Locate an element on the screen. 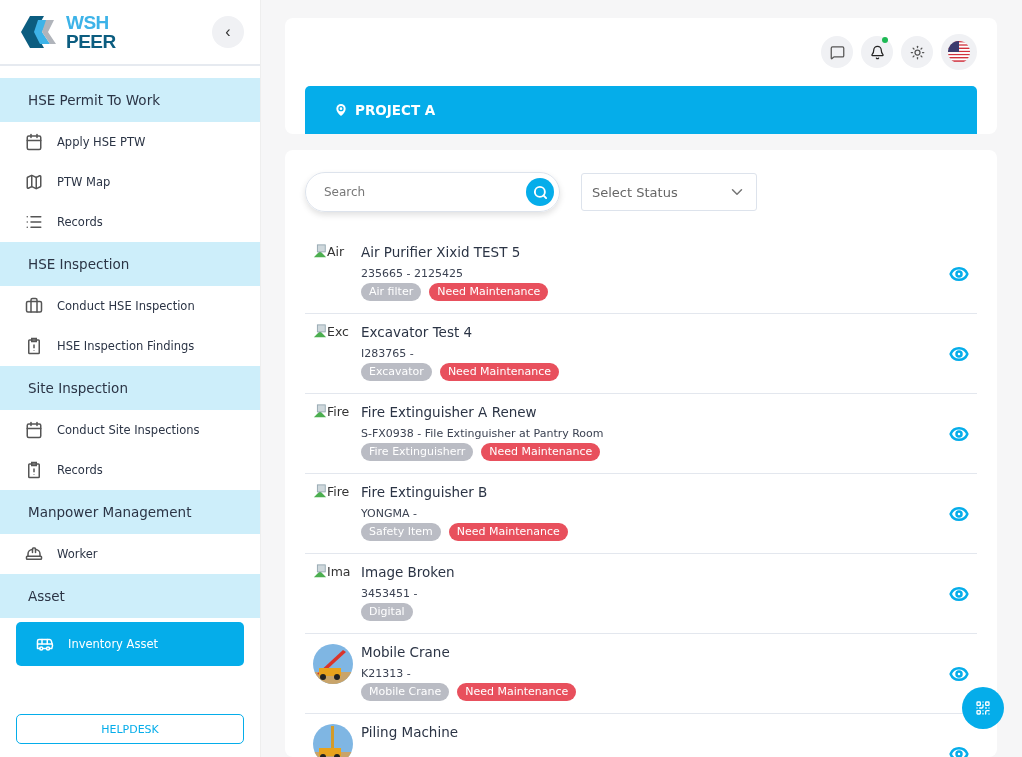 The width and height of the screenshot is (1022, 757). flag-icon is located at coordinates (959, 52).